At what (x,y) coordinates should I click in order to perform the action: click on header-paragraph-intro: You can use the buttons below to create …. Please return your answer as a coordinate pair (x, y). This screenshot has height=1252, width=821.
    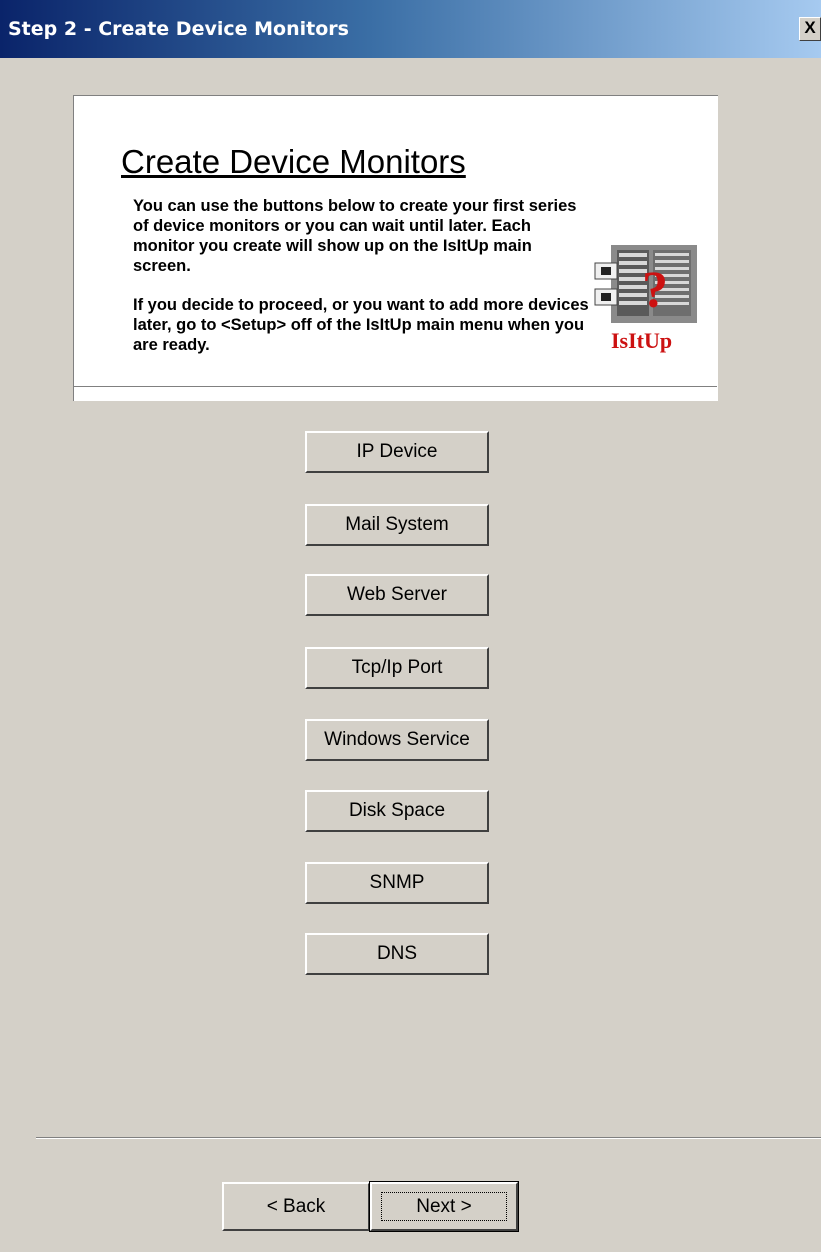
    Looking at the image, I should click on (355, 236).